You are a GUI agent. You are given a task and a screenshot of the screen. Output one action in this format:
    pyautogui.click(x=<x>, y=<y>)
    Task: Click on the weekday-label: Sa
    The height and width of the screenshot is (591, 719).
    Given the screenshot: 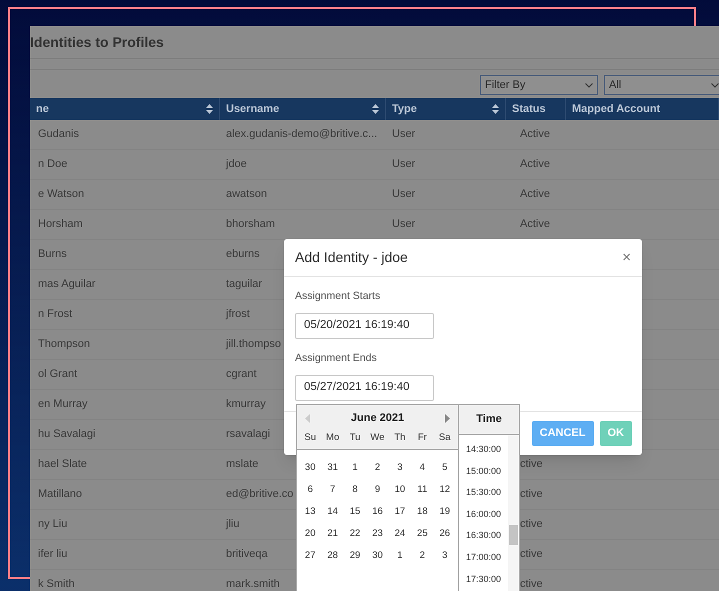 What is the action you would take?
    pyautogui.click(x=445, y=438)
    